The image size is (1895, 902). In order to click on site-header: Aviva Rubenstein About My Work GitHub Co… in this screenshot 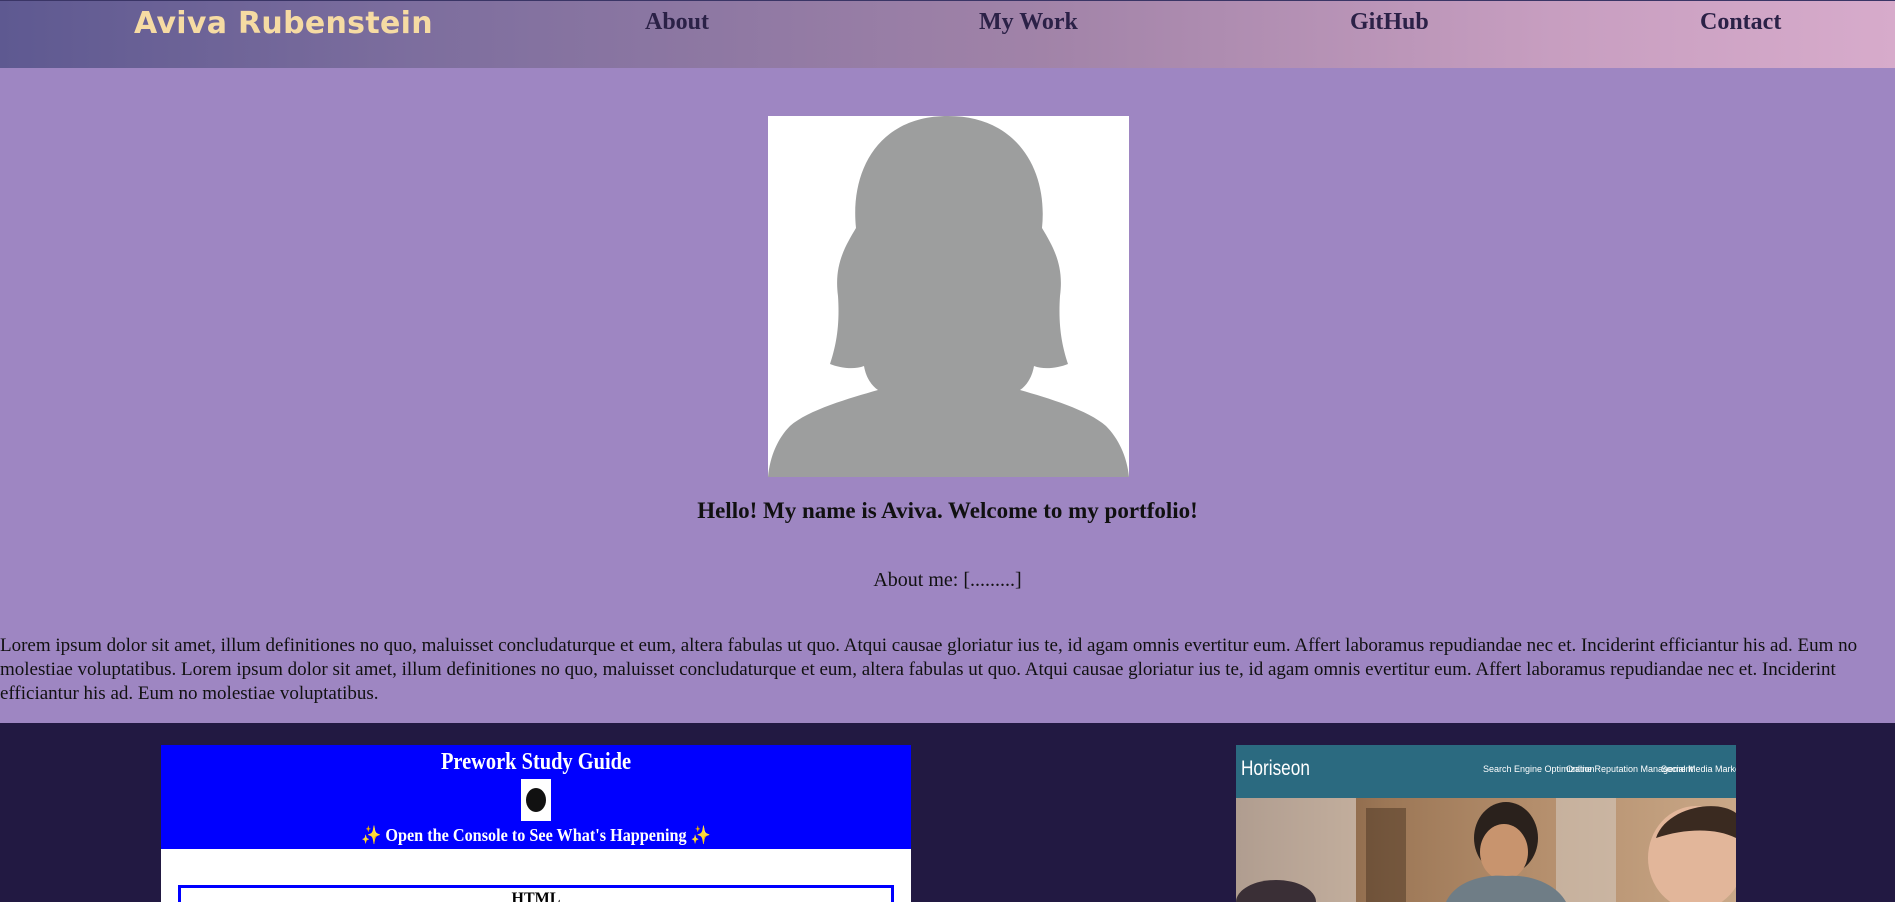, I will do `click(947, 34)`.